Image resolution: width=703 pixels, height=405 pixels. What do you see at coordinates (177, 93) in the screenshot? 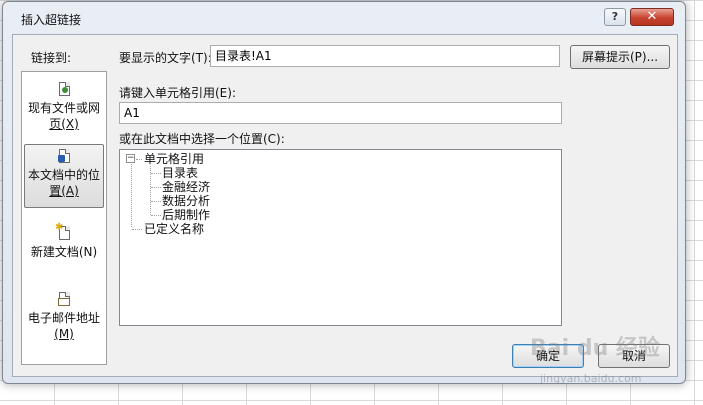
I see `cell-reference-label: 请键入单元格引用(E):` at bounding box center [177, 93].